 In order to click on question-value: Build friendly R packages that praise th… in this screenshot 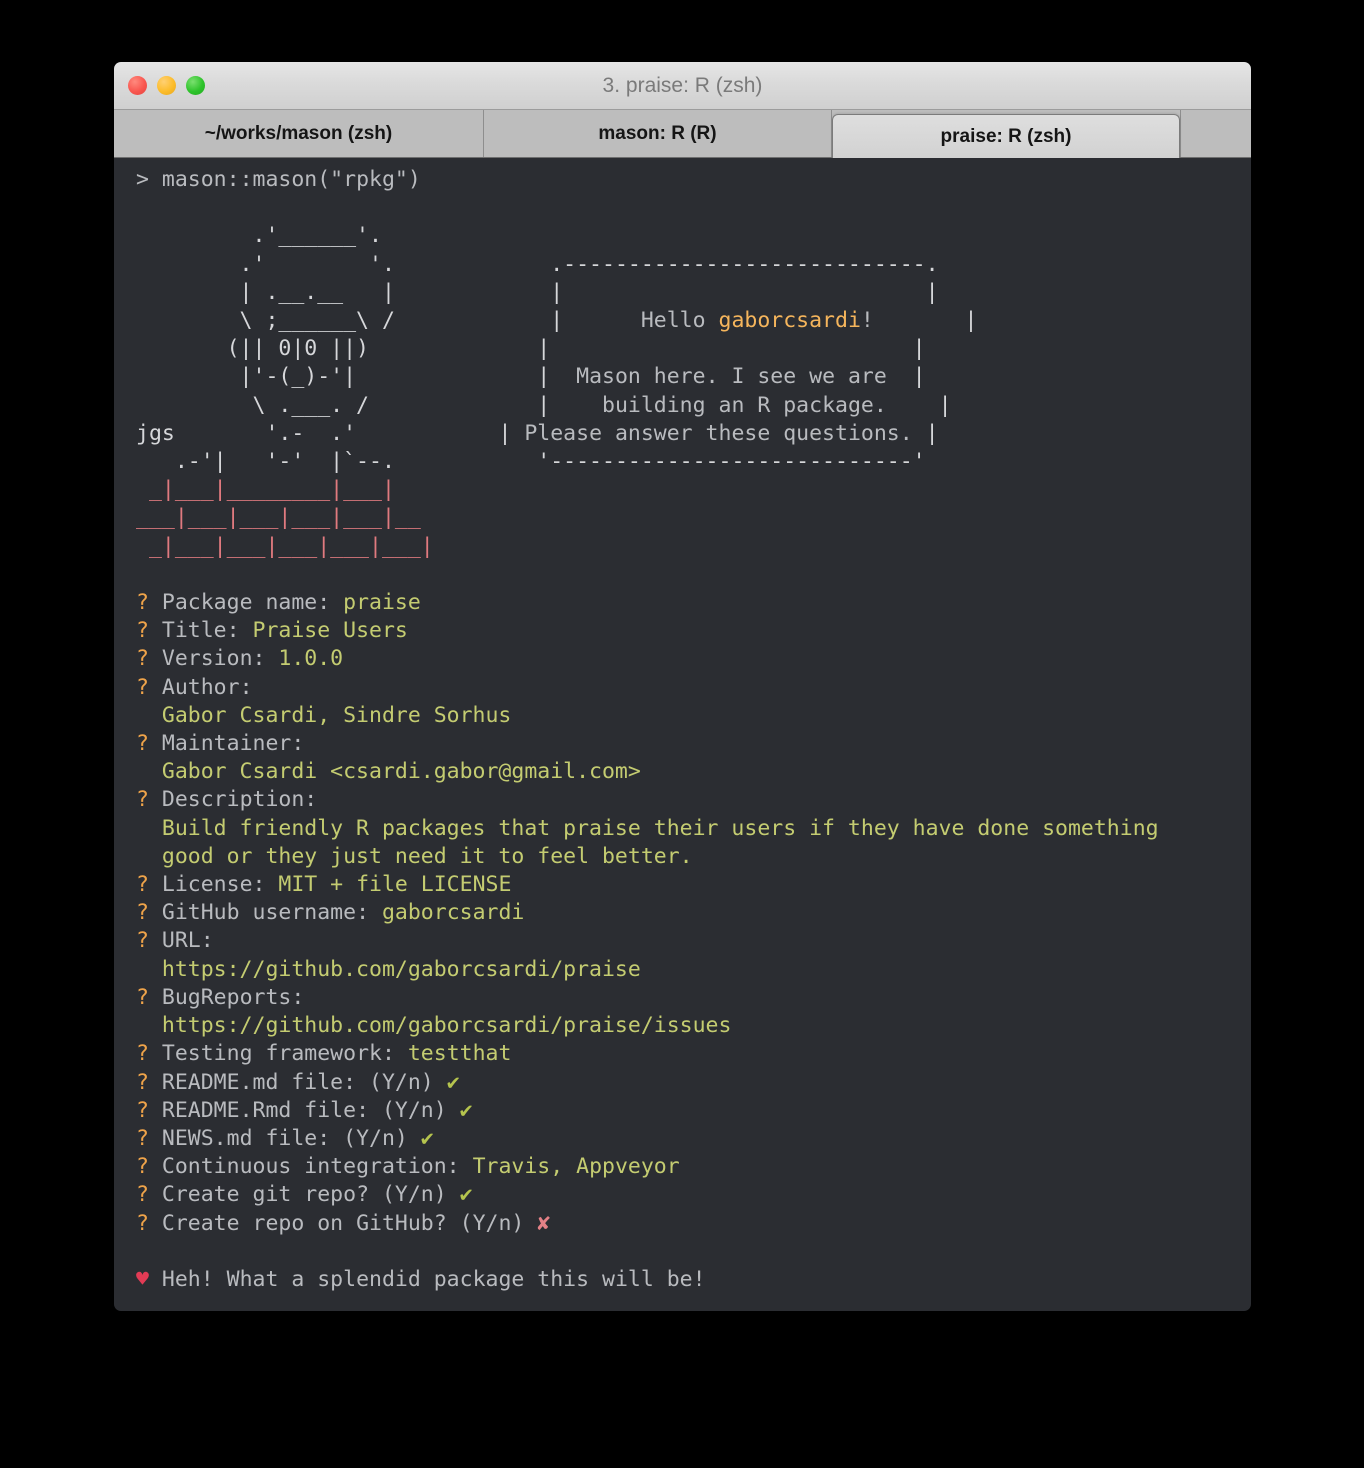, I will do `click(647, 828)`.